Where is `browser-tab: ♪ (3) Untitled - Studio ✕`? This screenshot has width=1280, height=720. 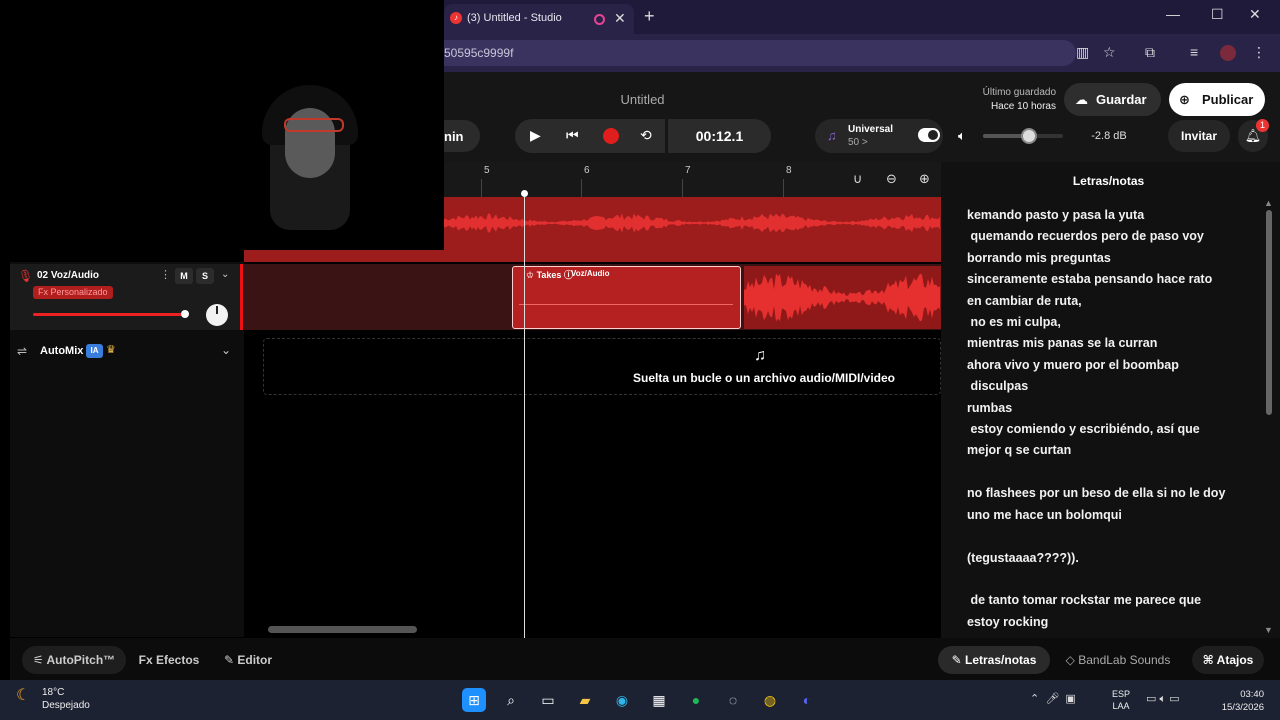
browser-tab: ♪ (3) Untitled - Studio ✕ is located at coordinates (539, 19).